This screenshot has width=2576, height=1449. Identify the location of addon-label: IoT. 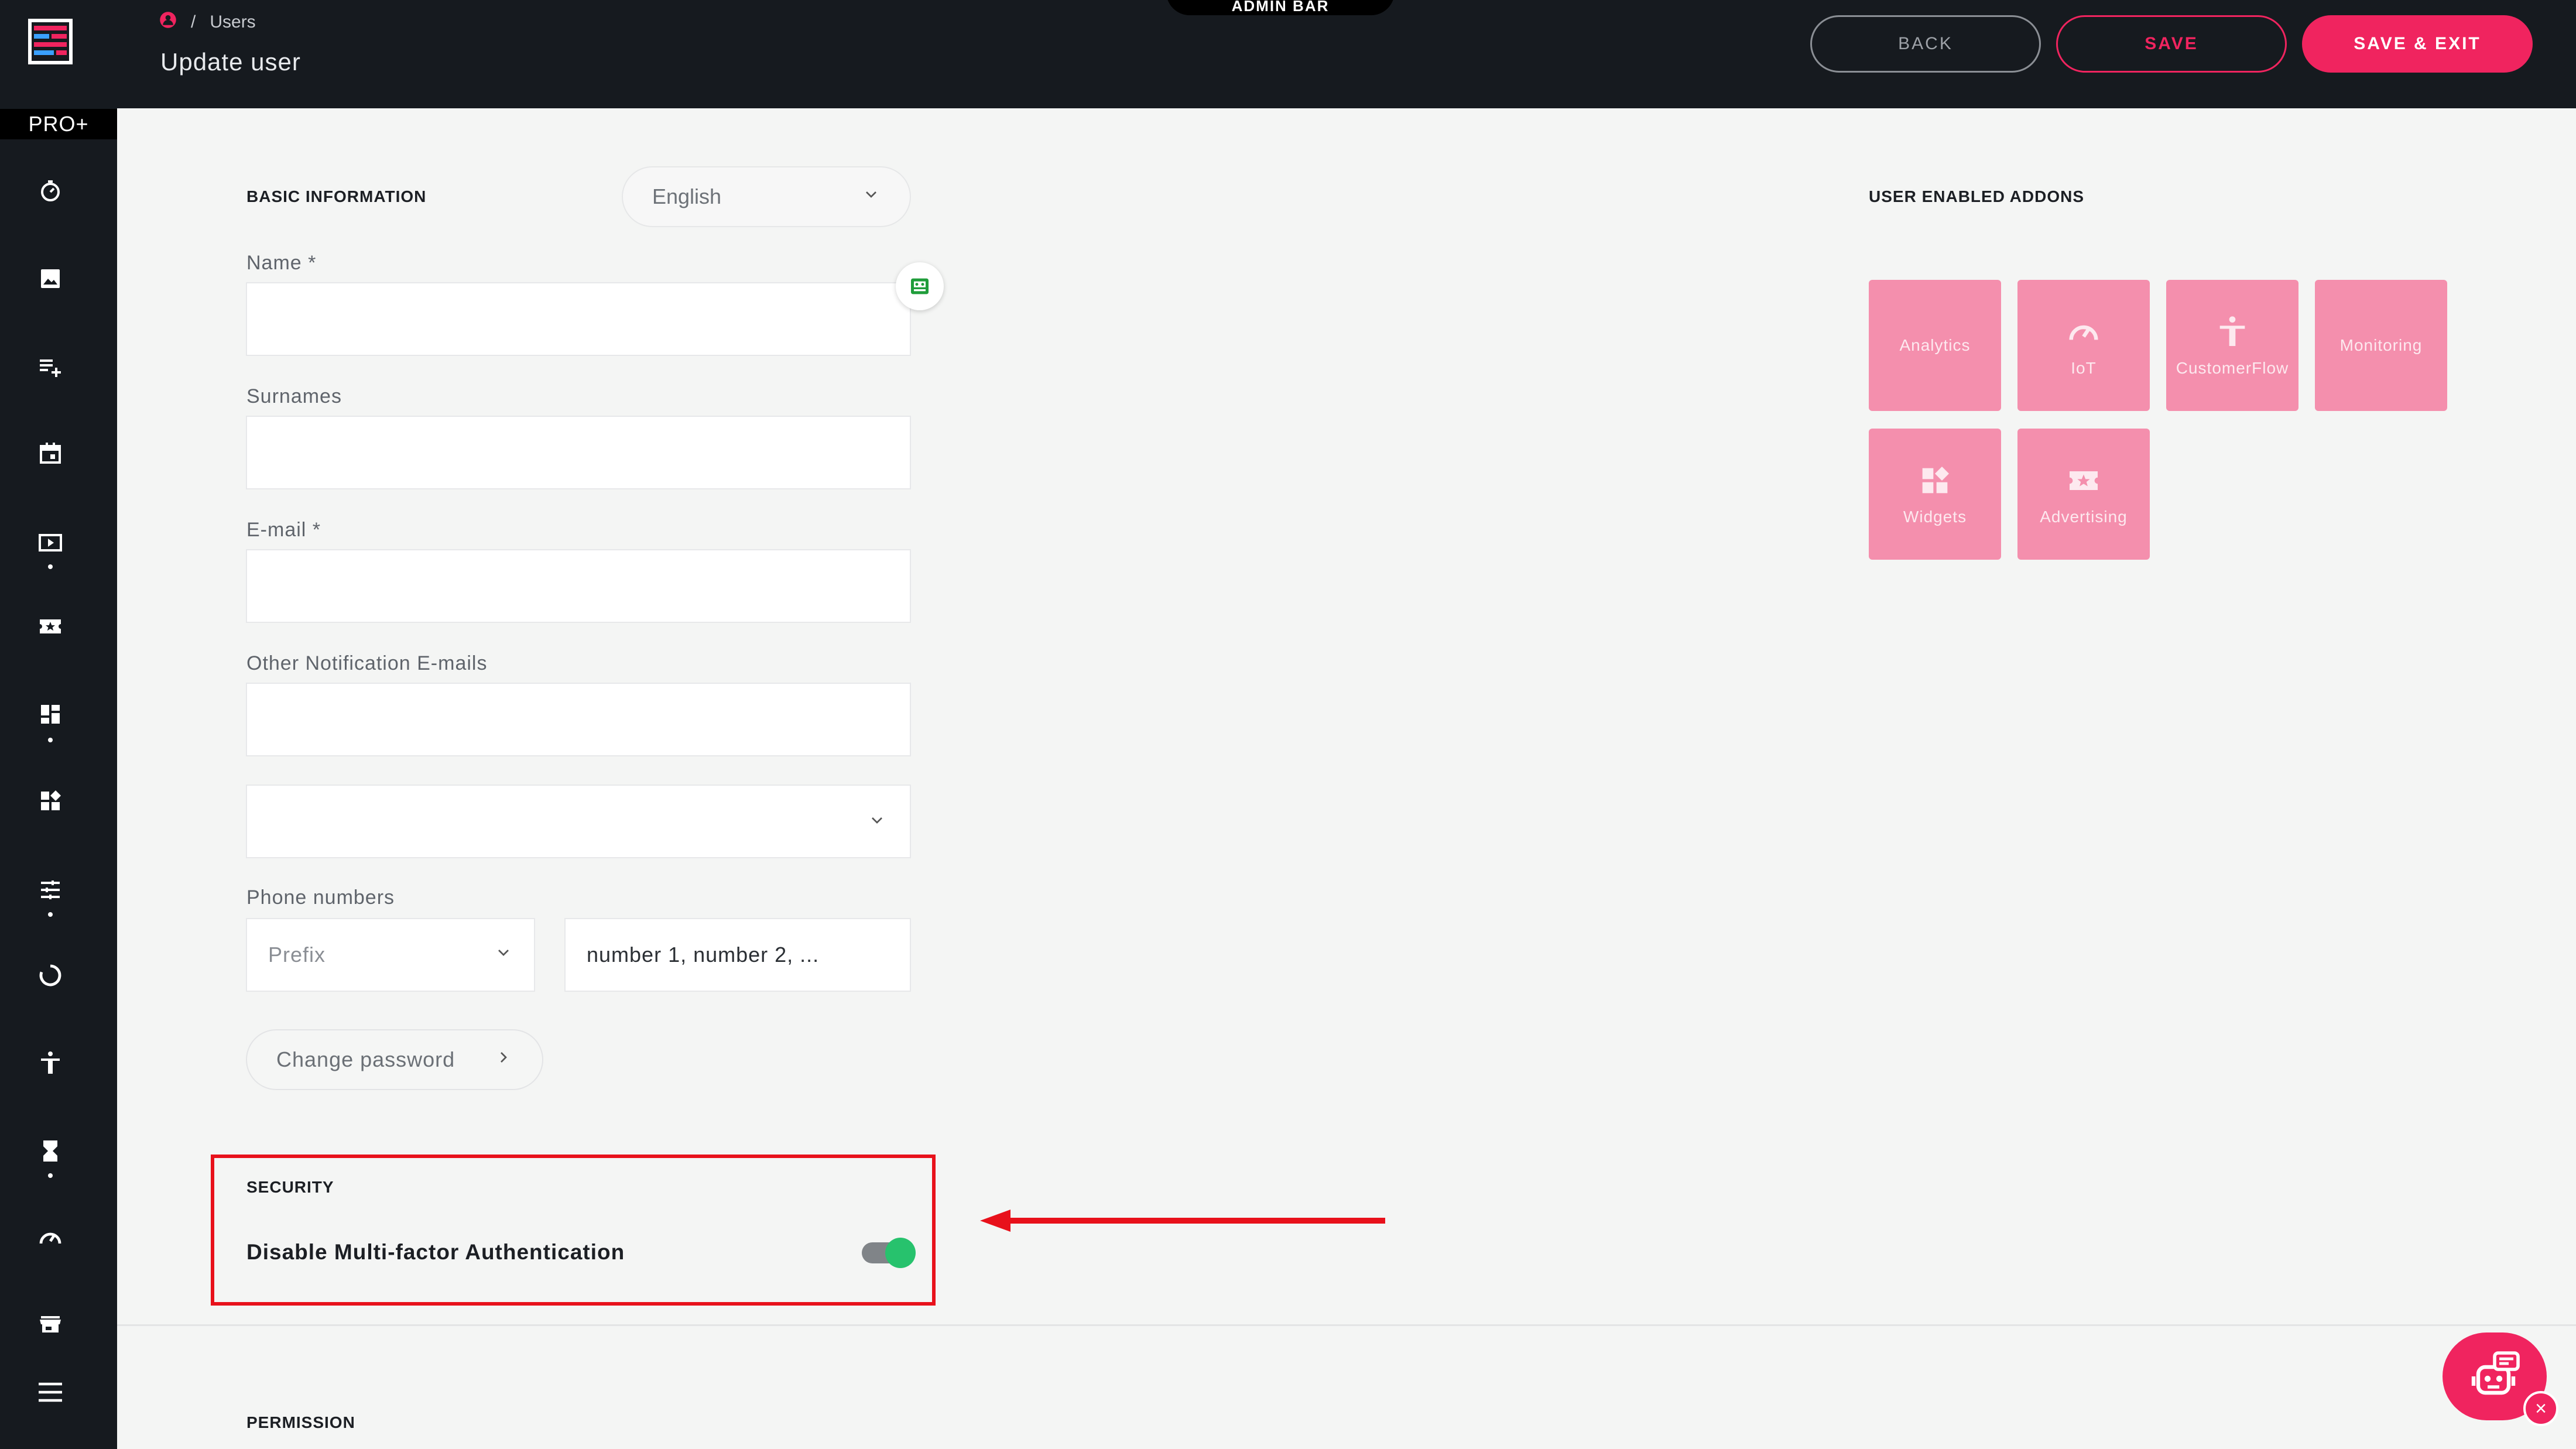
(2084, 368).